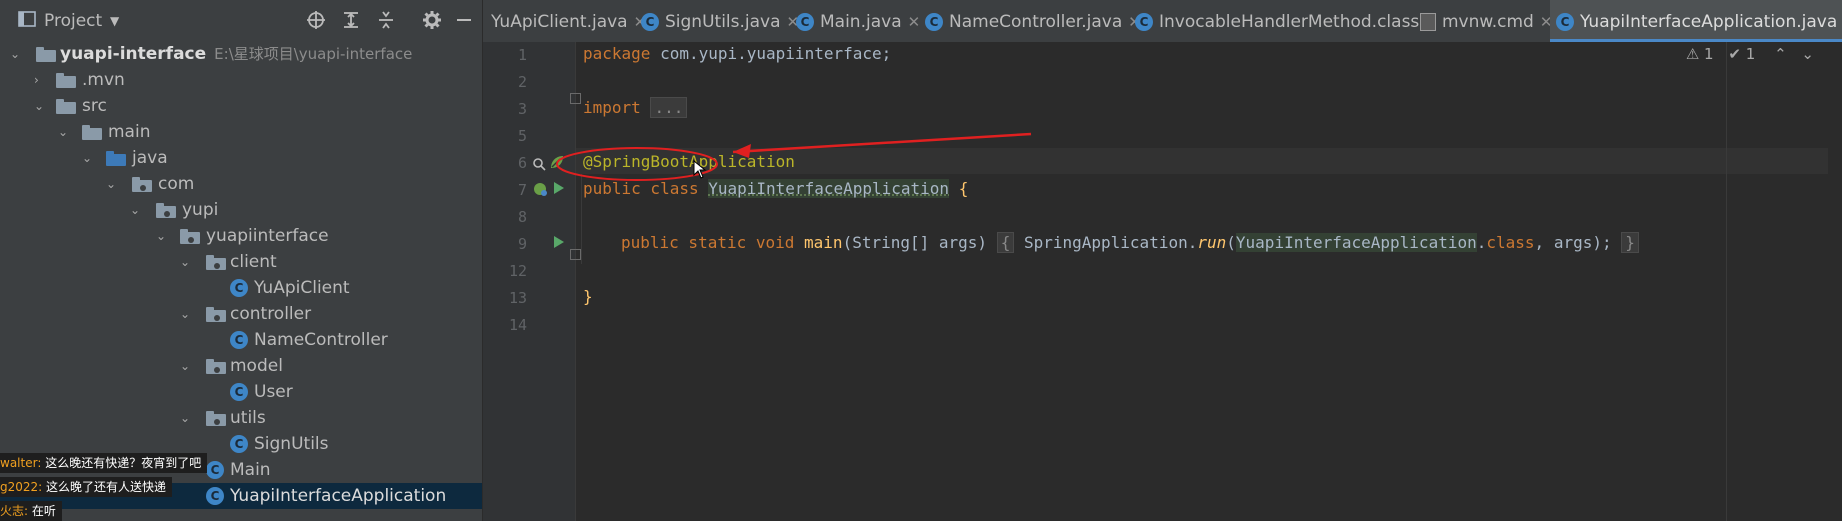 The image size is (1842, 521). Describe the element at coordinates (1692, 54) in the screenshot. I see `warning-icon: ⚠` at that location.